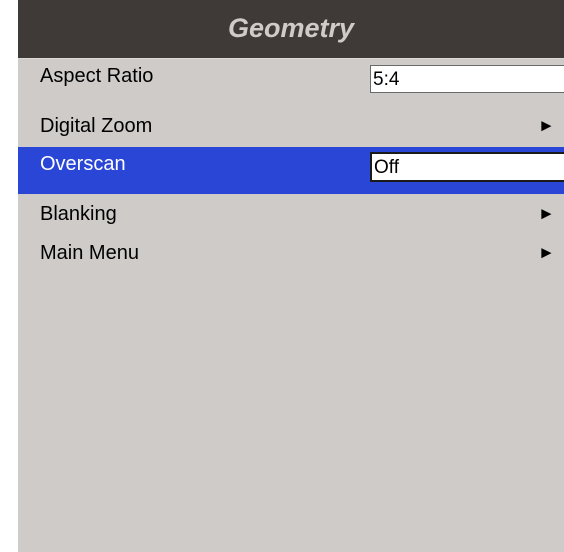 Image resolution: width=564 pixels, height=552 pixels. What do you see at coordinates (467, 79) in the screenshot?
I see `aspect-ratio-value-field: 5:4` at bounding box center [467, 79].